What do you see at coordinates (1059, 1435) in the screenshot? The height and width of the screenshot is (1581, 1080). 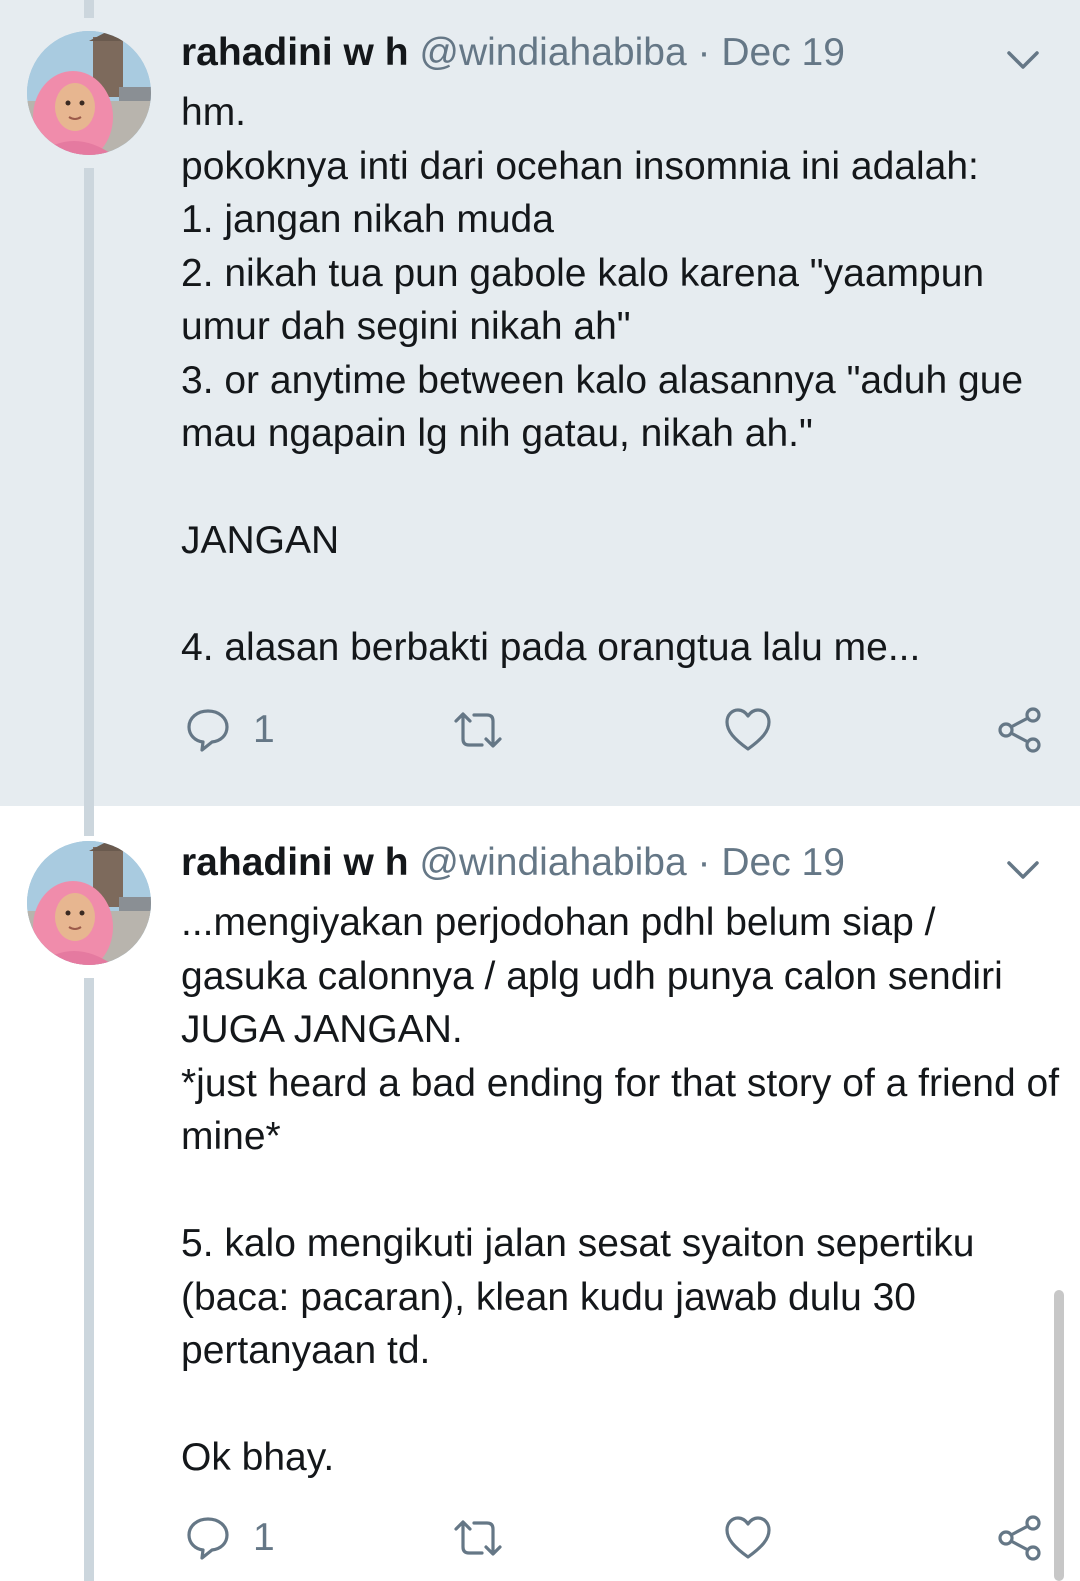 I see `scrollbar` at bounding box center [1059, 1435].